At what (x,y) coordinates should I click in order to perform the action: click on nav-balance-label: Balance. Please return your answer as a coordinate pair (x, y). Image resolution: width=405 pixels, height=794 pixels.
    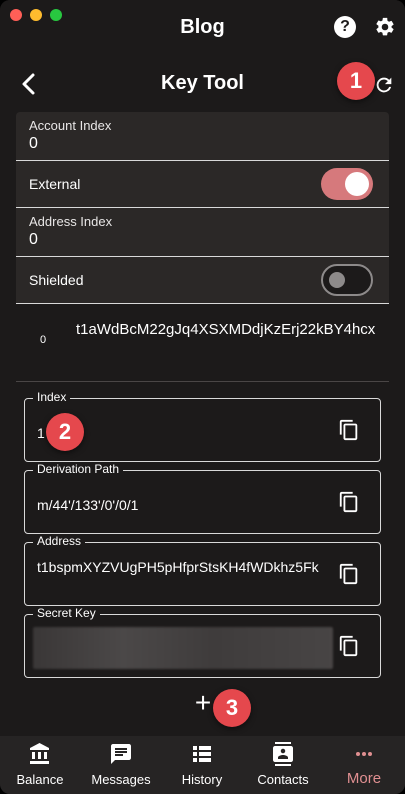
    Looking at the image, I should click on (40, 779).